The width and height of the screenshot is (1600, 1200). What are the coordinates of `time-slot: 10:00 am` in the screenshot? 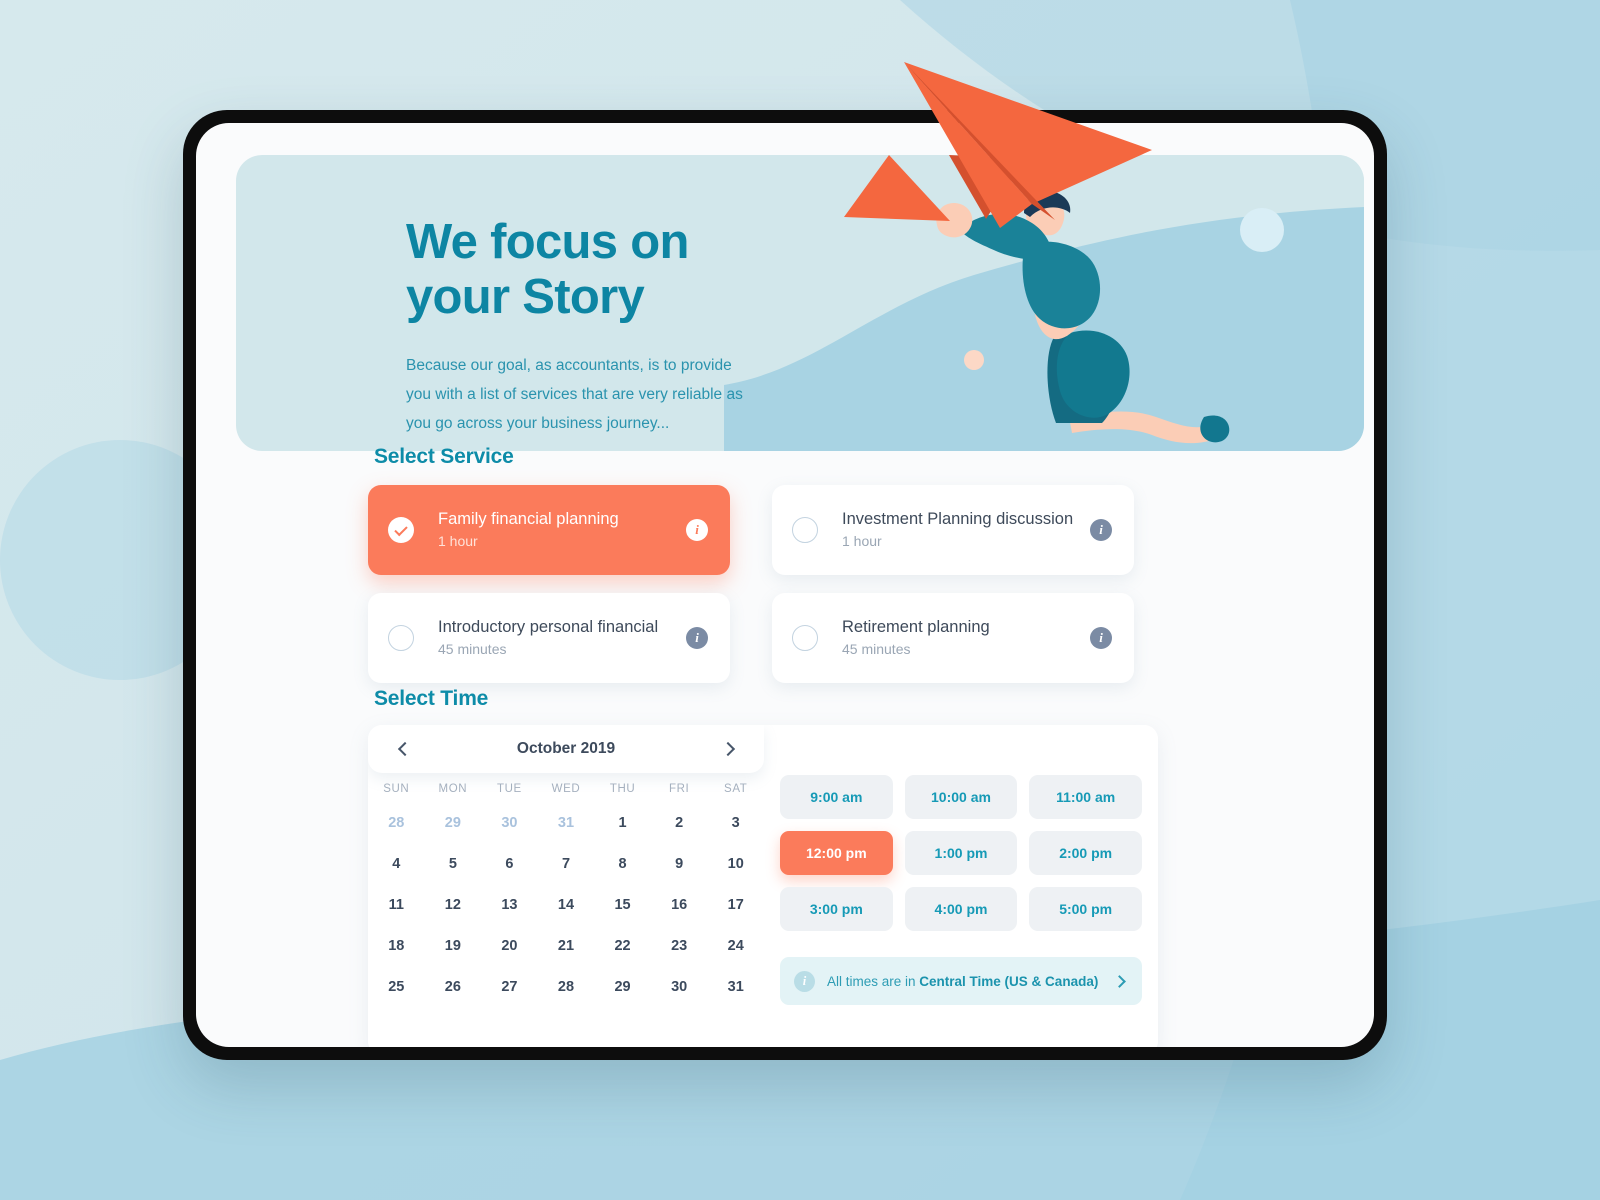 It's located at (961, 797).